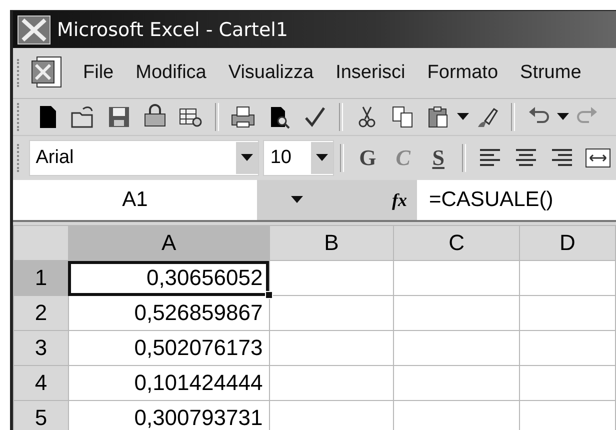  What do you see at coordinates (374, 73) in the screenshot?
I see `menu-item: Inserisci` at bounding box center [374, 73].